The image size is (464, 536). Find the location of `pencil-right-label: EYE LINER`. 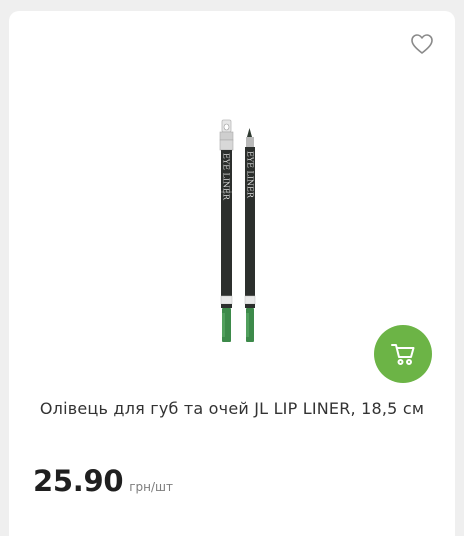

pencil-right-label: EYE LINER is located at coordinates (250, 175).